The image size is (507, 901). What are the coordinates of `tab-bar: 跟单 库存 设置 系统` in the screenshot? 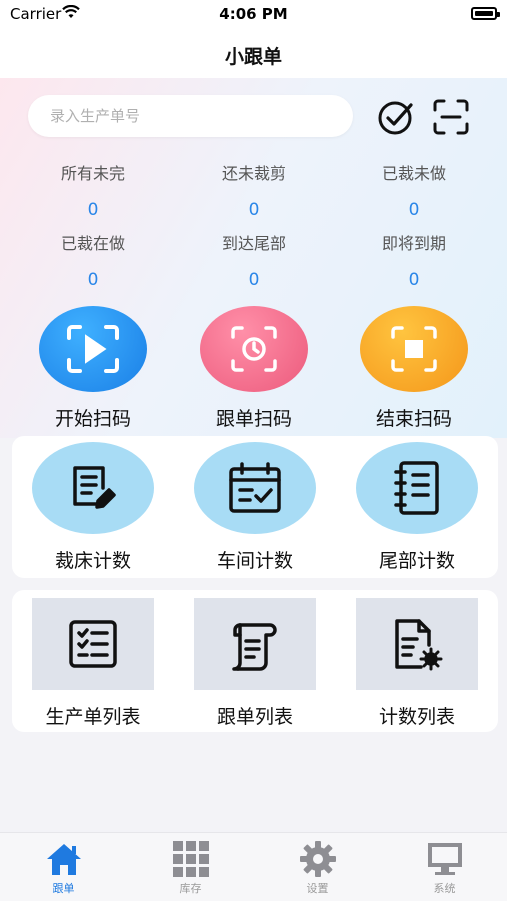 It's located at (253, 866).